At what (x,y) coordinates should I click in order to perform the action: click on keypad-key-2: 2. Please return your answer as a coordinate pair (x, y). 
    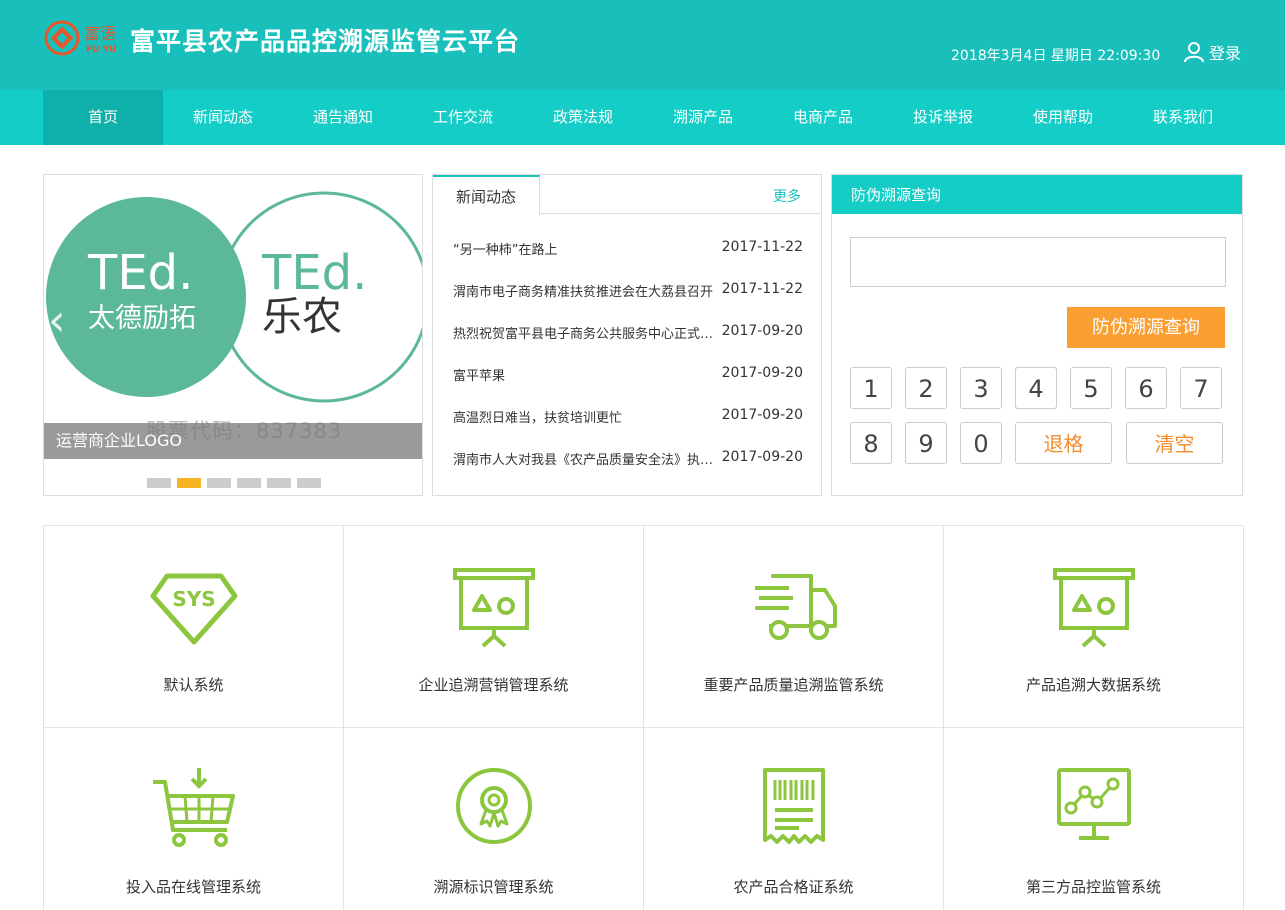
    Looking at the image, I should click on (926, 388).